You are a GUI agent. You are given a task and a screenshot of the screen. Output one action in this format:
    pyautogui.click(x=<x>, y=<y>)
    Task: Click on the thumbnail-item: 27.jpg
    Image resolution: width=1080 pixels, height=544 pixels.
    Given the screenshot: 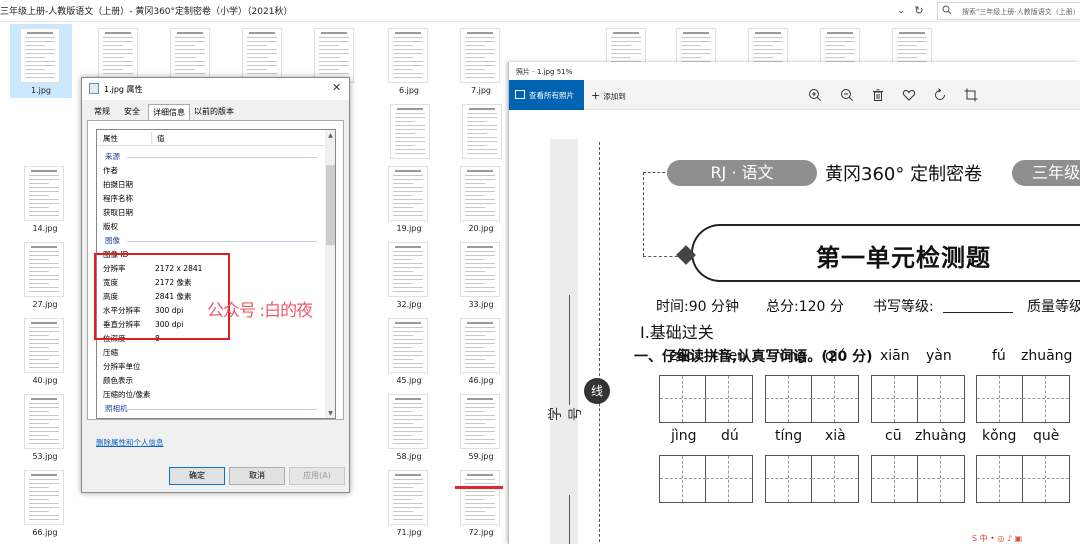 What is the action you would take?
    pyautogui.click(x=45, y=275)
    